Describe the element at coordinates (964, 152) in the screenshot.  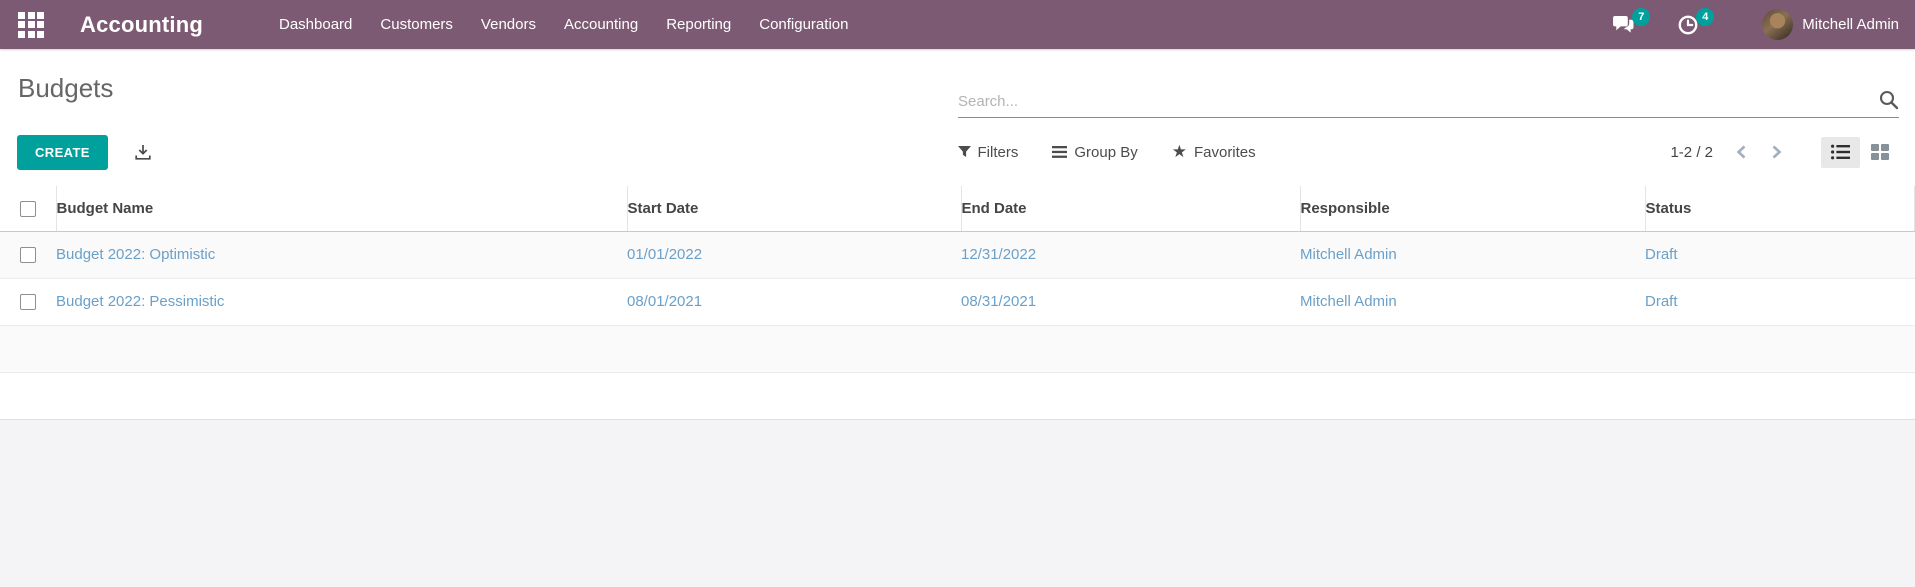
I see `filter-funnel-icon` at that location.